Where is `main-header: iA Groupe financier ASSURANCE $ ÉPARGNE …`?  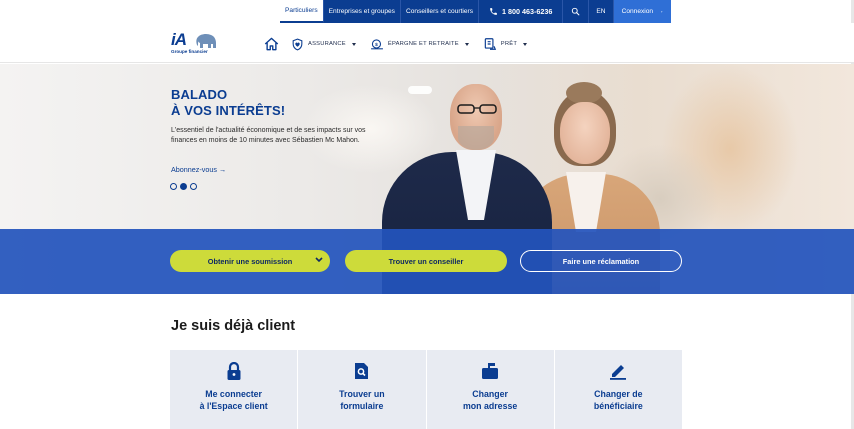
main-header: iA Groupe financier ASSURANCE $ ÉPARGNE … is located at coordinates (427, 43).